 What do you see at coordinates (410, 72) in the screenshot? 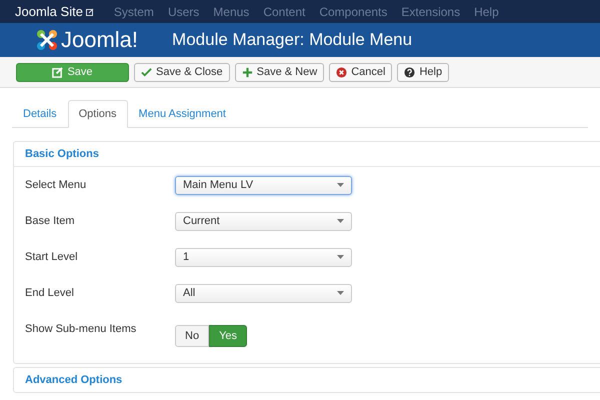
I see `help-icon` at bounding box center [410, 72].